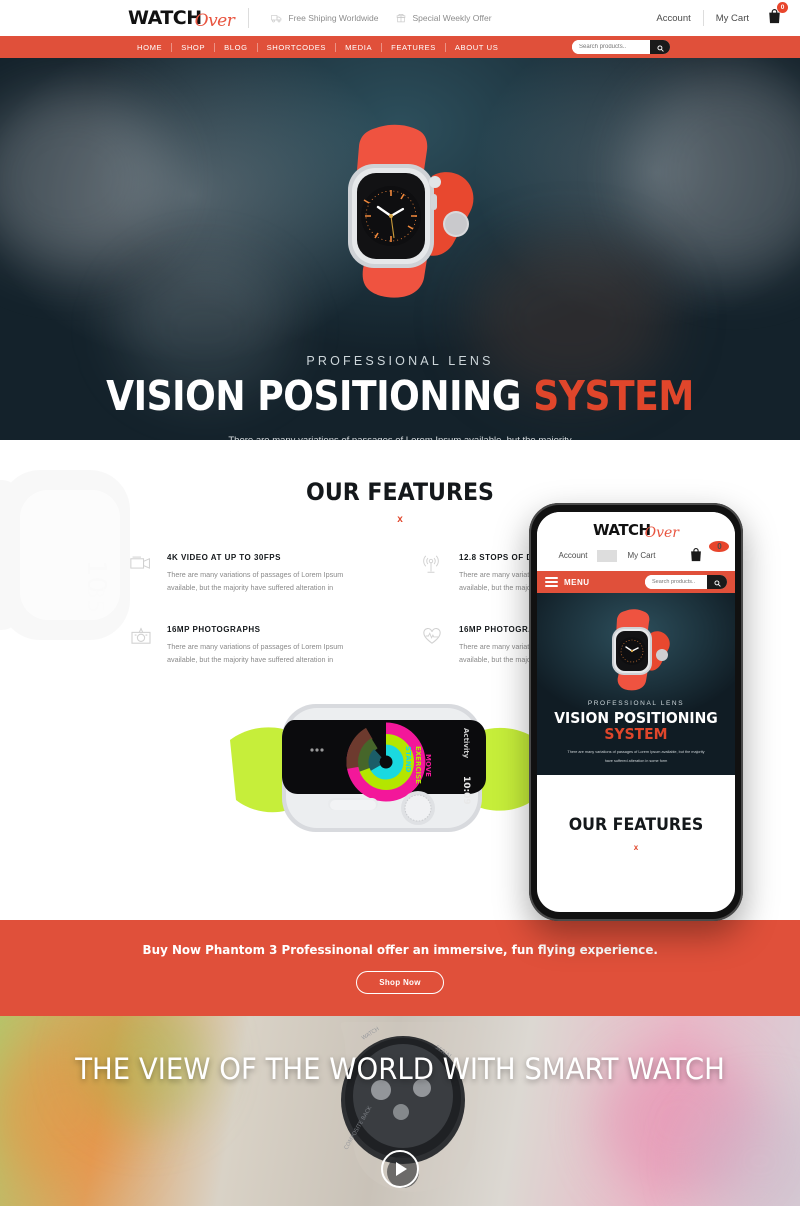 The height and width of the screenshot is (1206, 800). Describe the element at coordinates (573, 555) in the screenshot. I see `phone-account-link: Account` at that location.